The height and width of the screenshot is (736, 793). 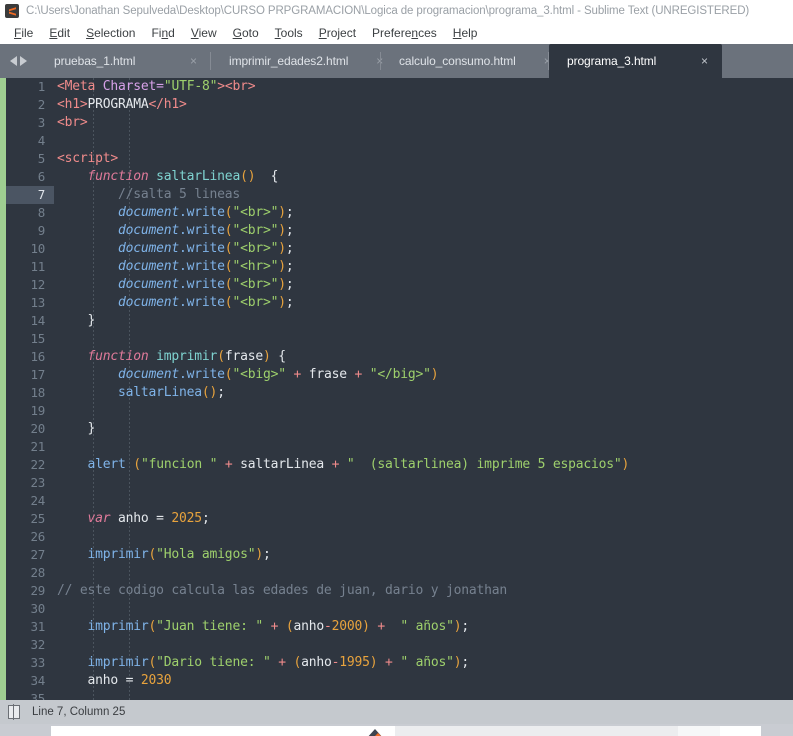 I want to click on menu-item-edit: Edit, so click(x=59, y=33).